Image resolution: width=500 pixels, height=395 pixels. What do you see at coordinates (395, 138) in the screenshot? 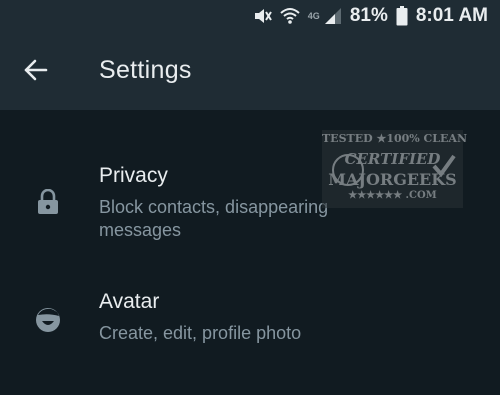
I see `watermark-top-text: TESTED ★100% CLEAN` at bounding box center [395, 138].